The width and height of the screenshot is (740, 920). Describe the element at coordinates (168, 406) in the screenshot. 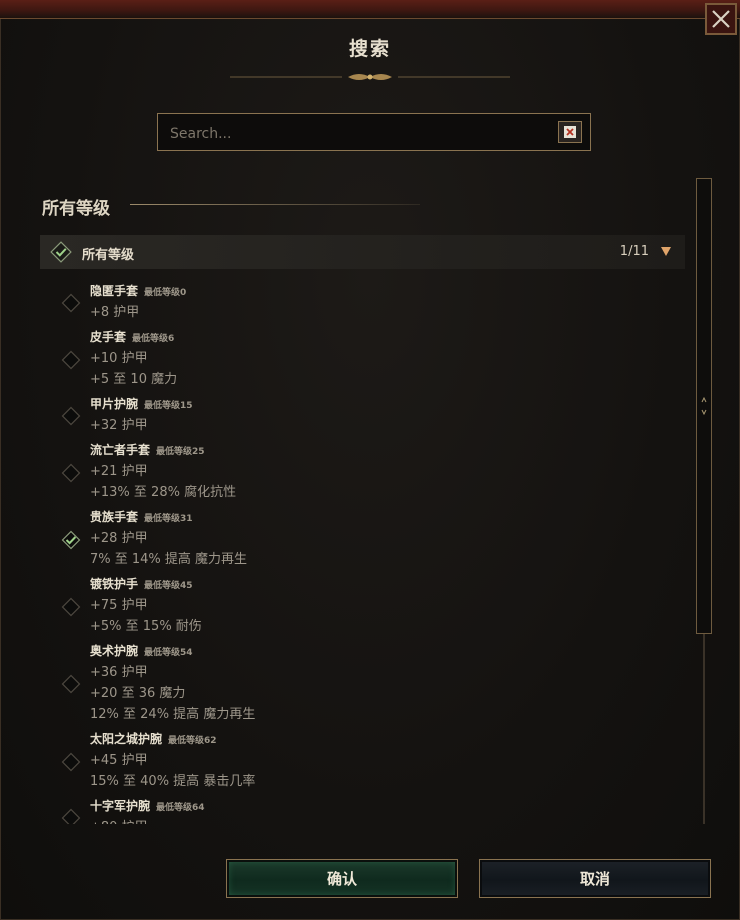

I see `item-min-level: 最低等级15` at that location.